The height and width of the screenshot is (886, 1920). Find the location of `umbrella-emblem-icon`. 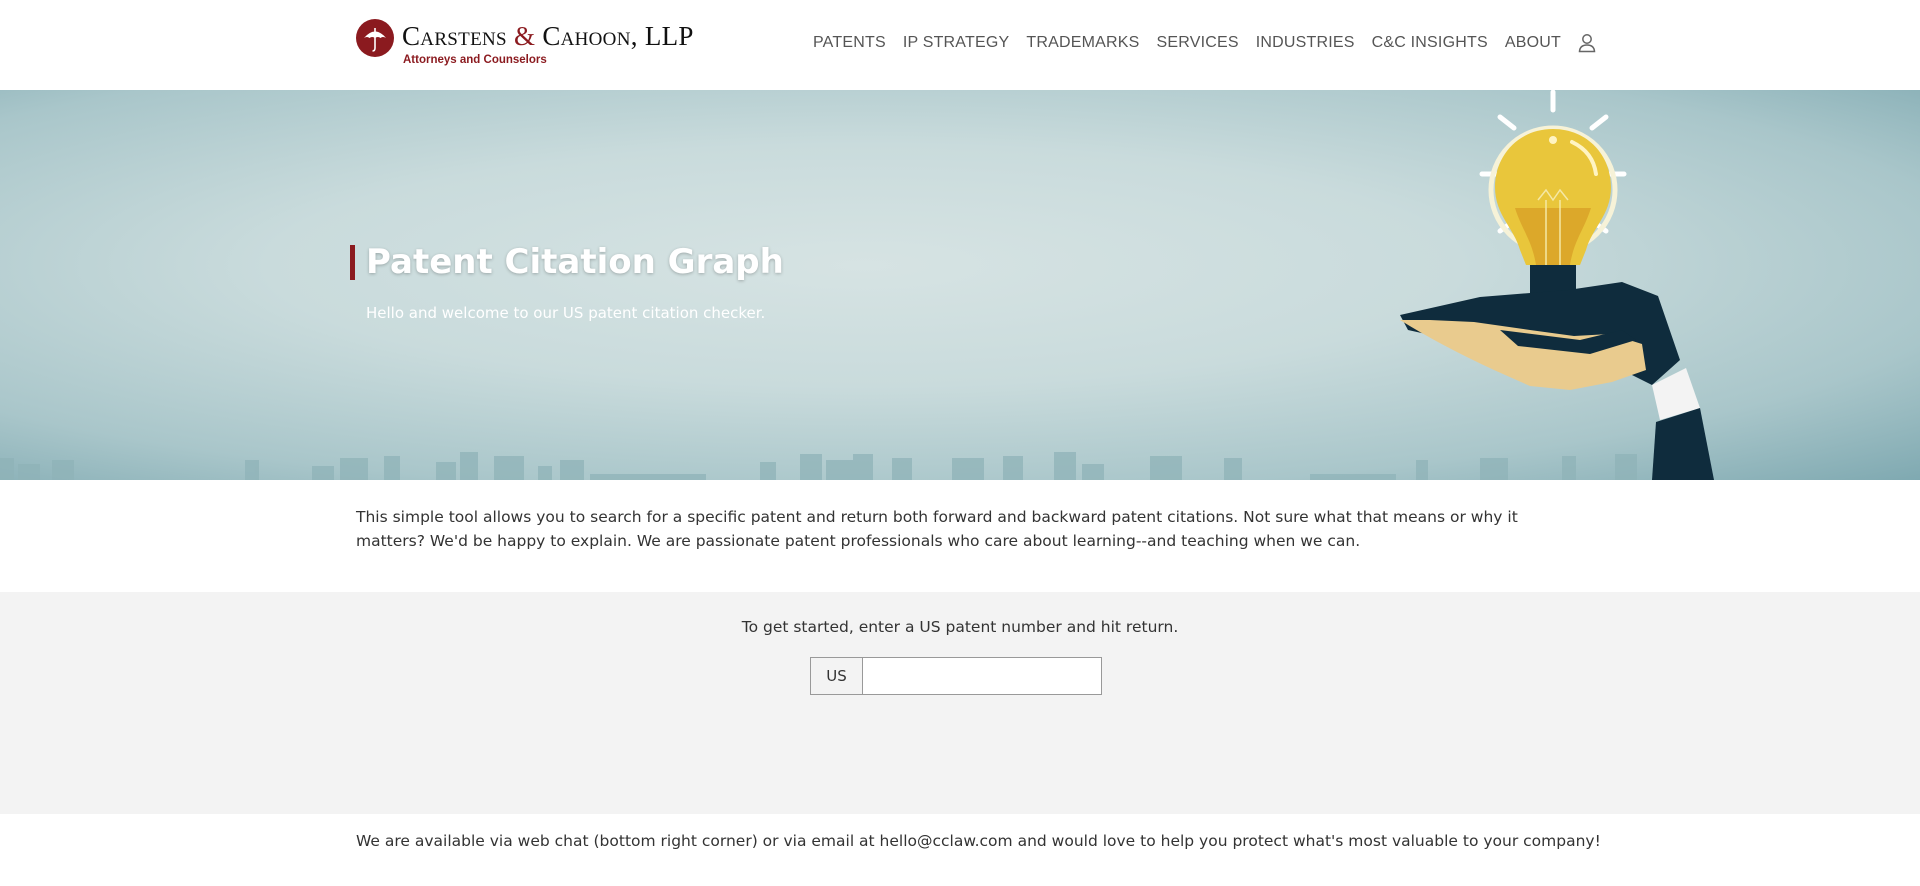

umbrella-emblem-icon is located at coordinates (375, 38).